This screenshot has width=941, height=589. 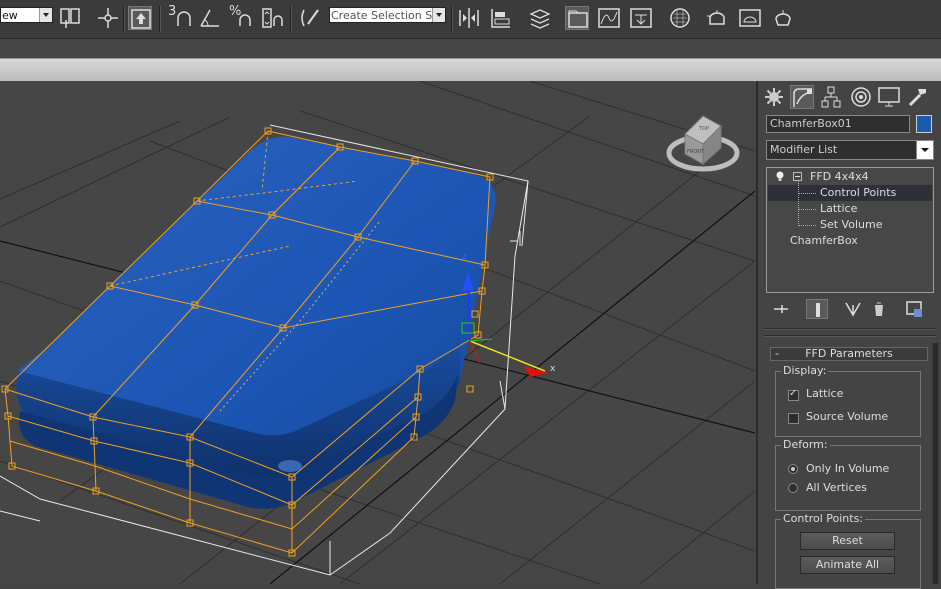 What do you see at coordinates (850, 177) in the screenshot?
I see `stack-item-ffd: FFD 4x4x4` at bounding box center [850, 177].